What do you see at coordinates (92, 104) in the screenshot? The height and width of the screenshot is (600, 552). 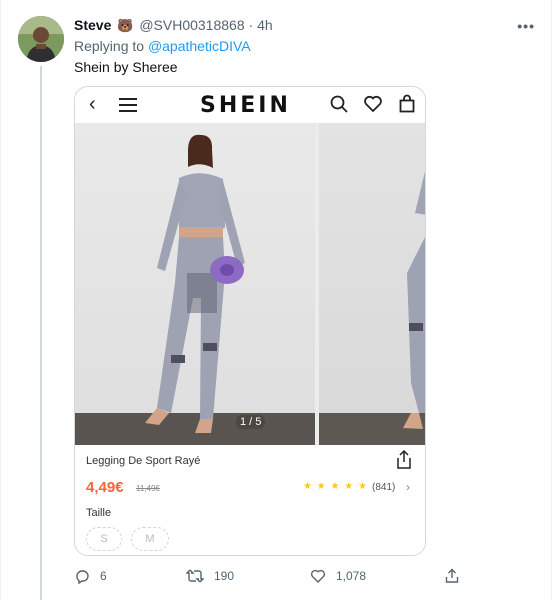 I see `back-icon: ‹` at bounding box center [92, 104].